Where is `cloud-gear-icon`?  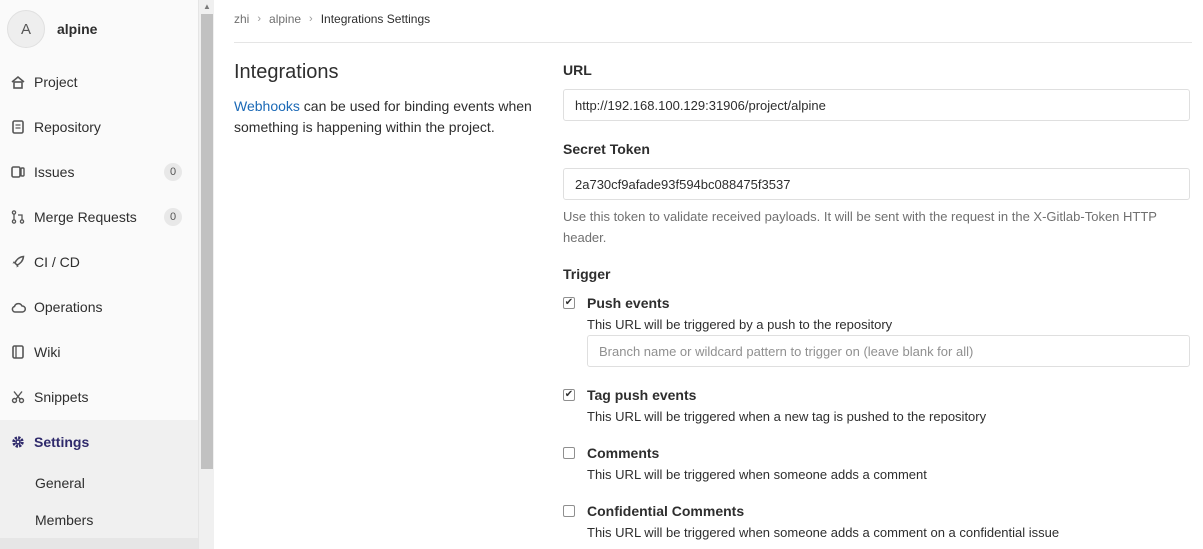
cloud-gear-icon is located at coordinates (18, 307).